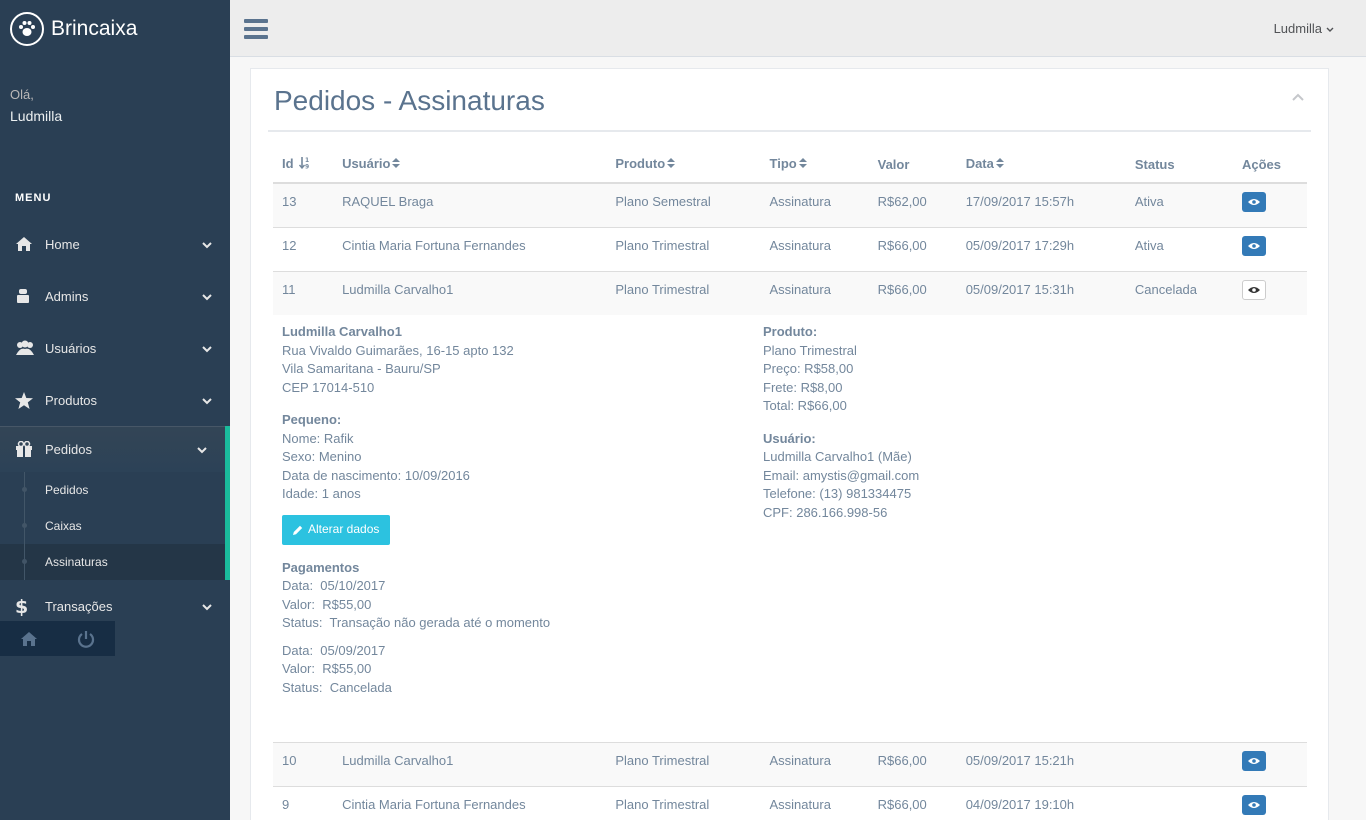 This screenshot has height=820, width=1366. Describe the element at coordinates (470, 248) in the screenshot. I see `cell-usuario: Cintia Maria Fortuna Fernandes` at that location.